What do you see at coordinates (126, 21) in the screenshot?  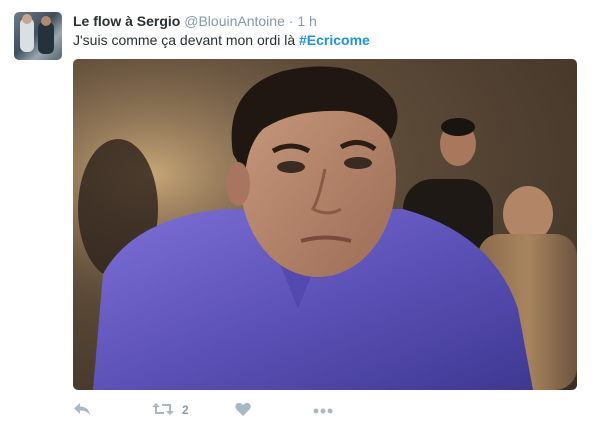 I see `display-name: Le flow à Sergio` at bounding box center [126, 21].